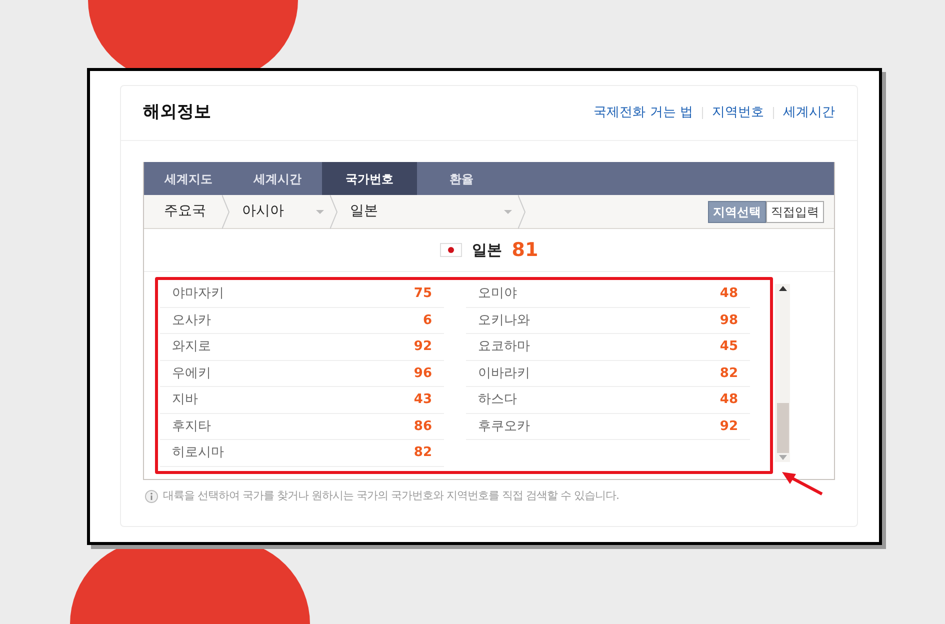 Image resolution: width=945 pixels, height=624 pixels. What do you see at coordinates (423, 400) in the screenshot?
I see `region-code: 43` at bounding box center [423, 400].